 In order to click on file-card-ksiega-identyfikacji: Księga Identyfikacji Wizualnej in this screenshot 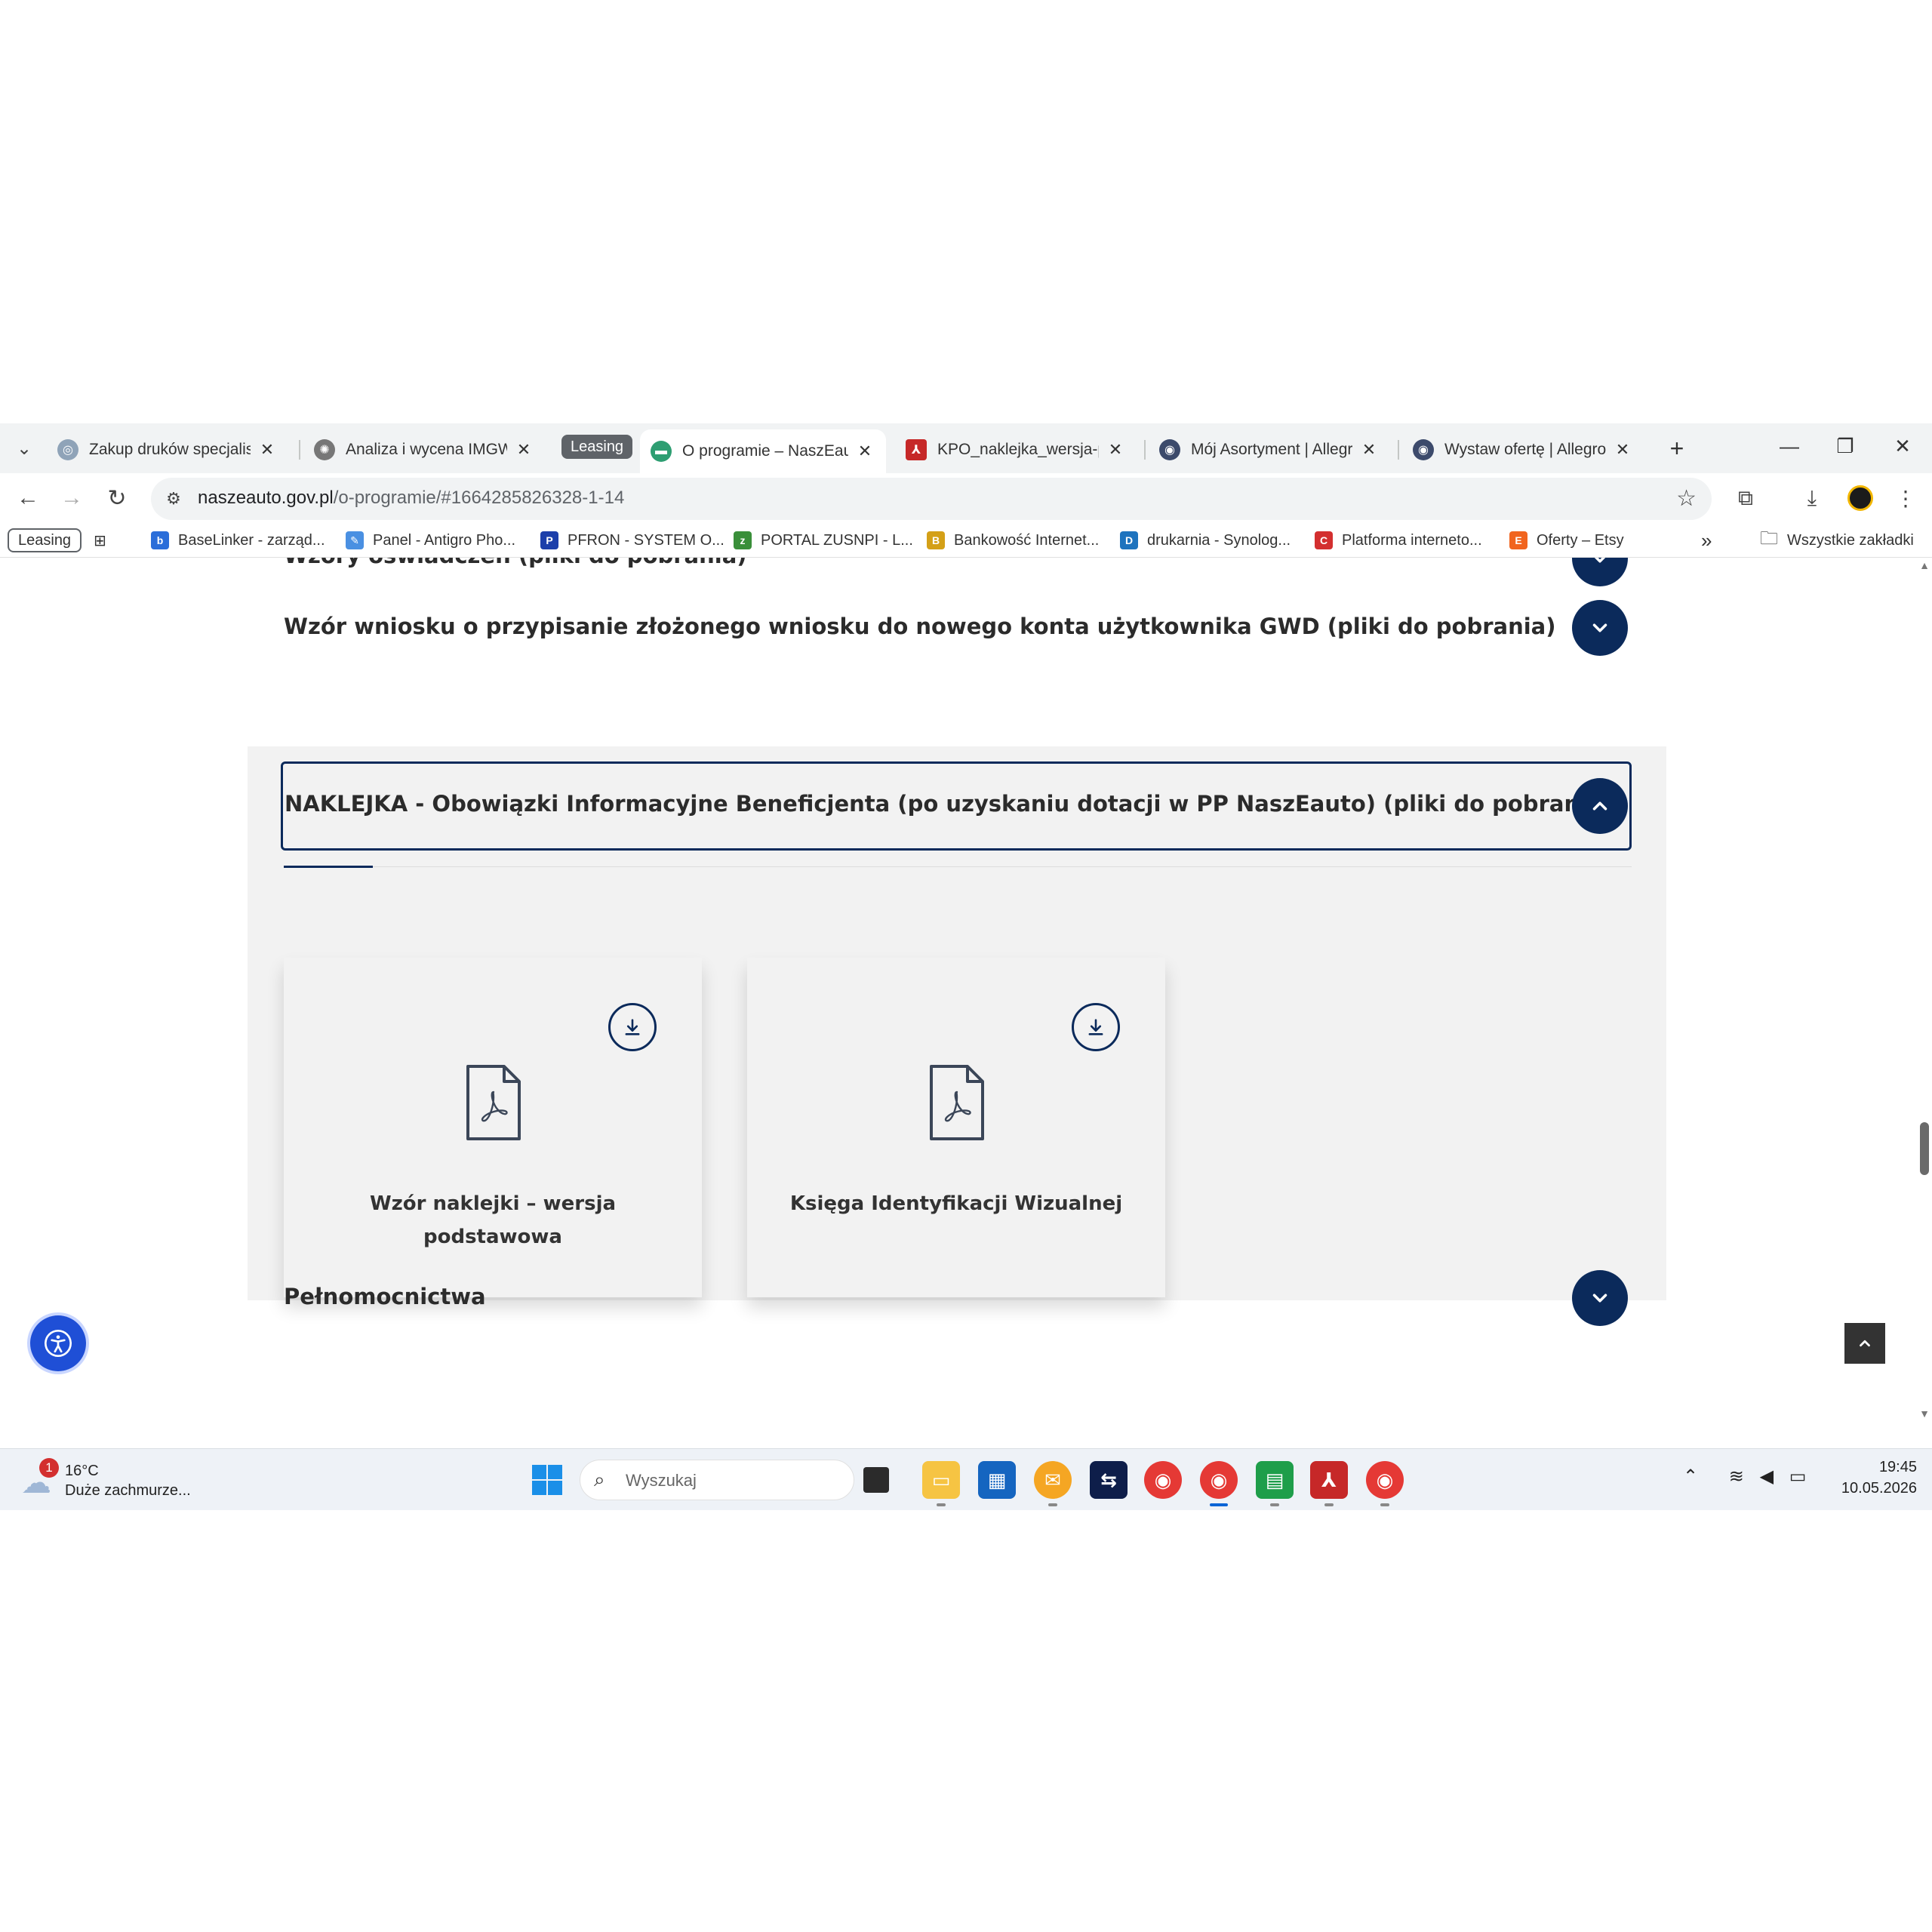, I will do `click(956, 1127)`.